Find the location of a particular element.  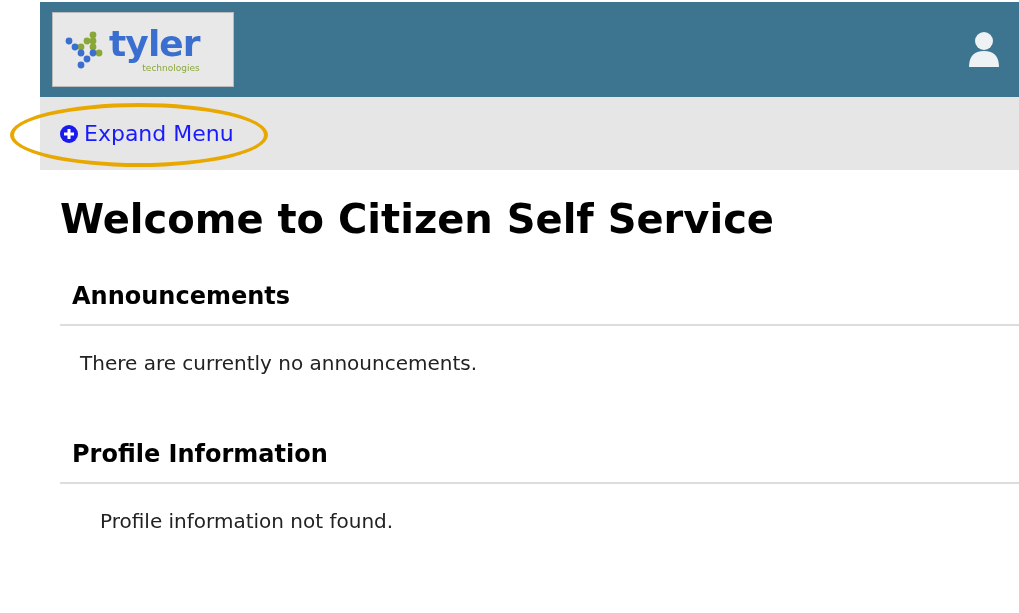

page-title: Welcome to Citizen Self Service is located at coordinates (417, 219).